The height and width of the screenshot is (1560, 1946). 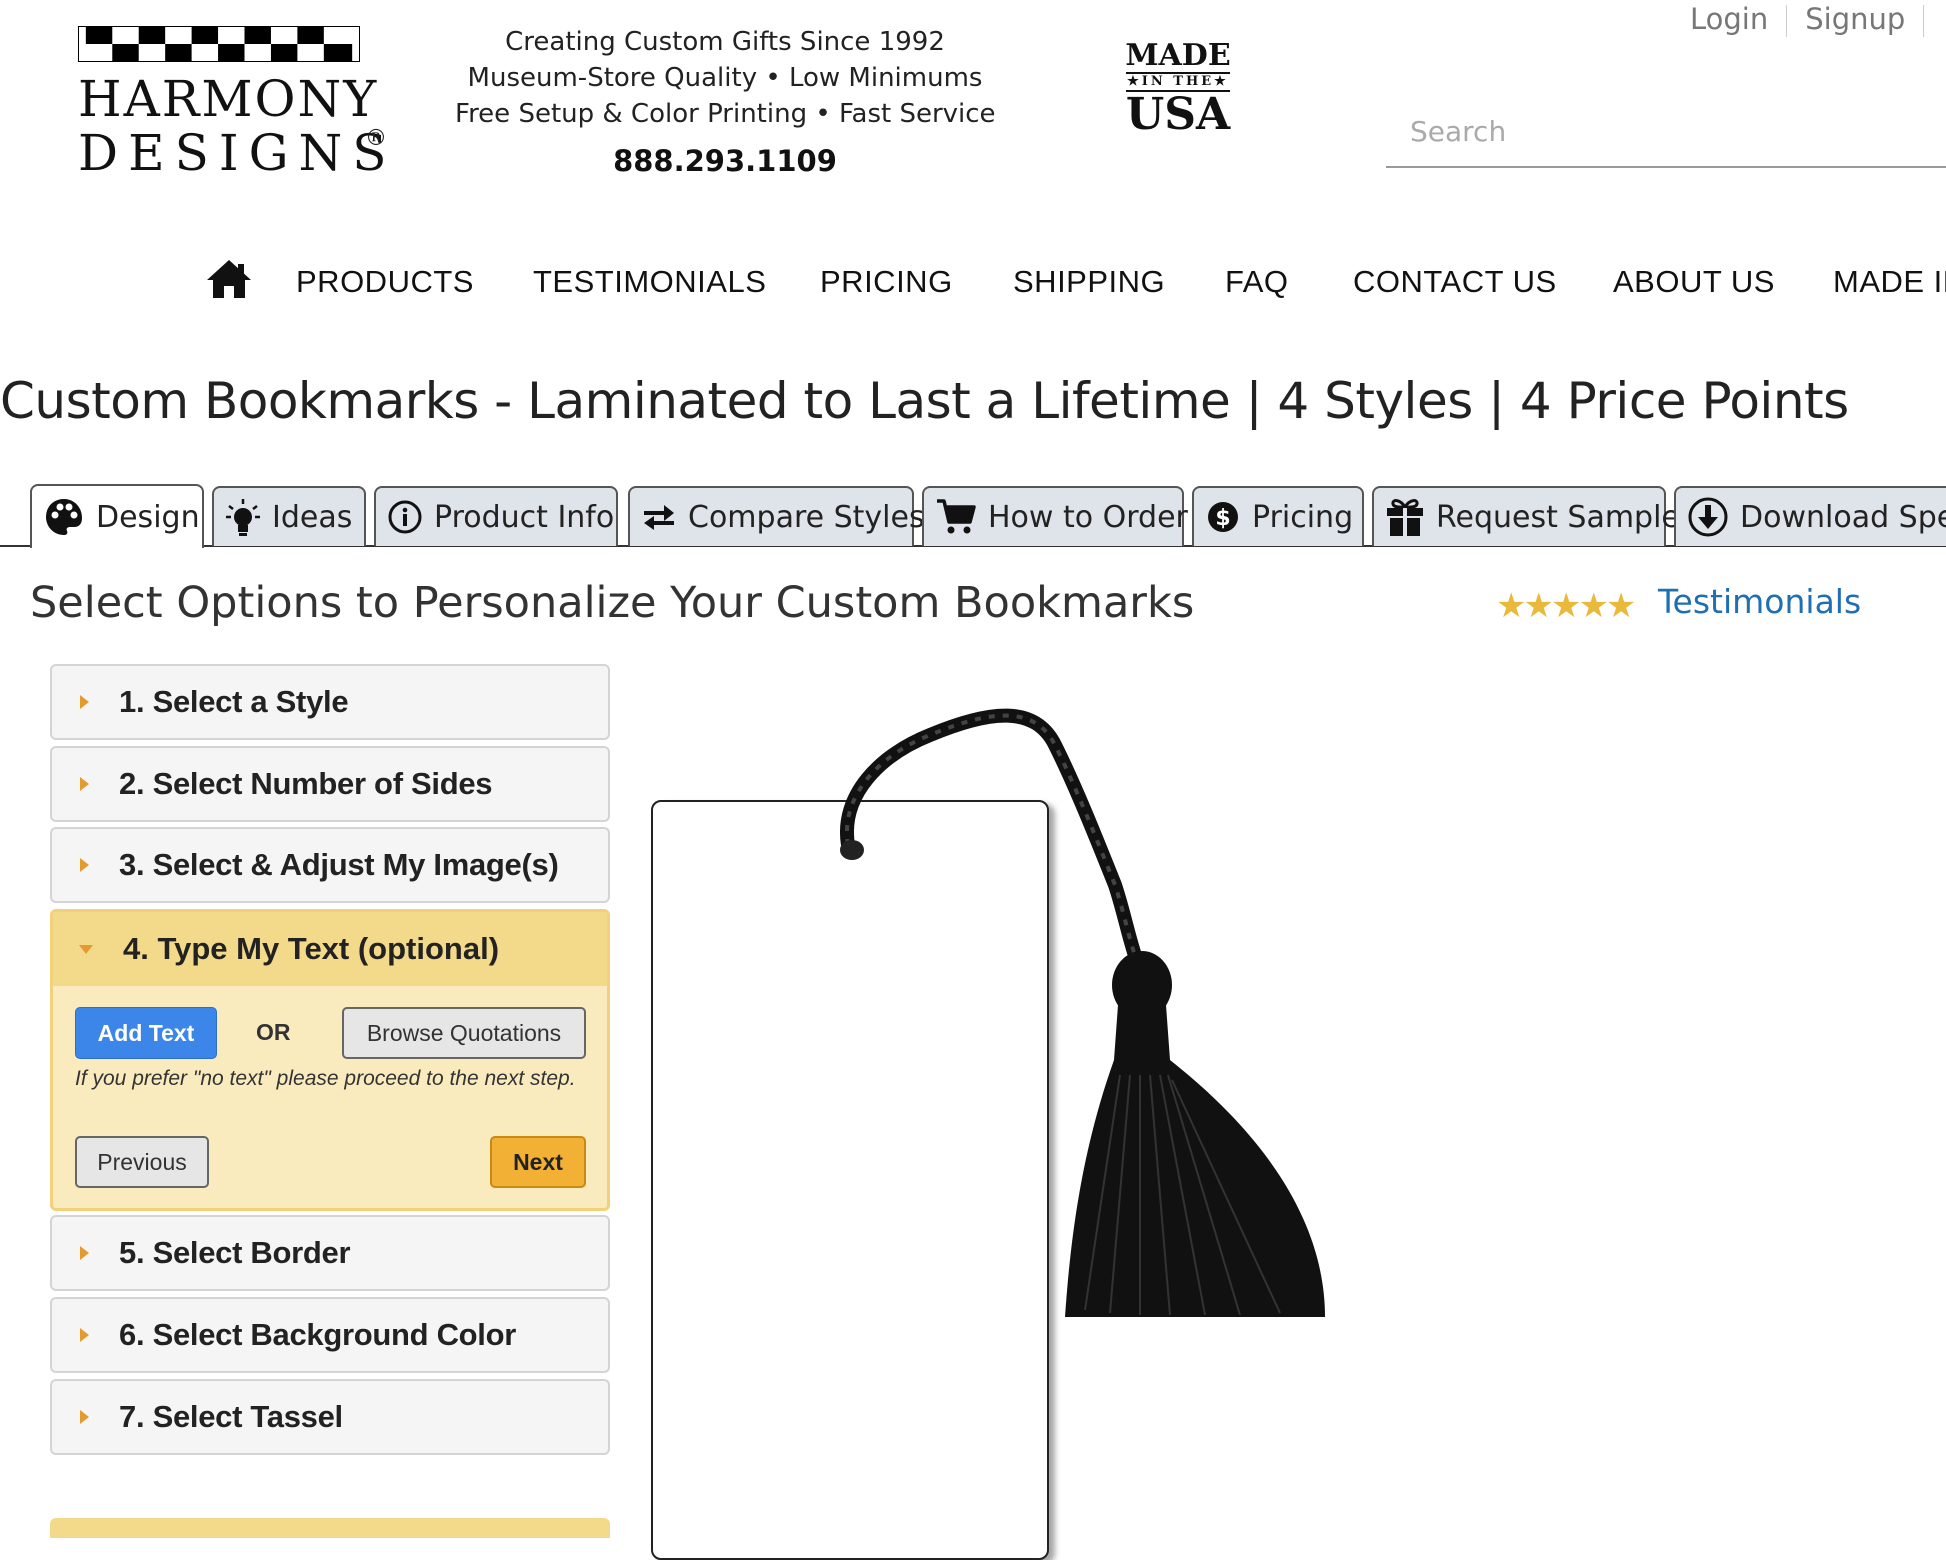 I want to click on testimonials-link: Testimonials, so click(x=1759, y=601).